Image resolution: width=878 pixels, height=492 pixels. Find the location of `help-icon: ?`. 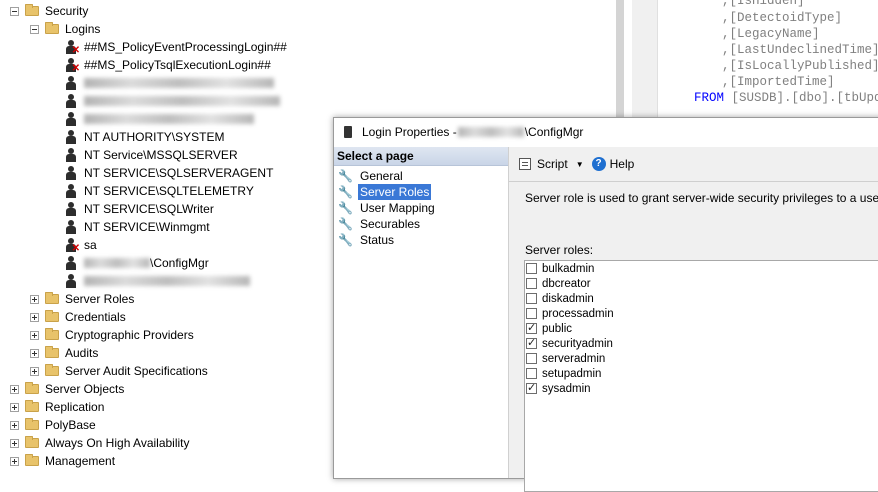

help-icon: ? is located at coordinates (598, 164).